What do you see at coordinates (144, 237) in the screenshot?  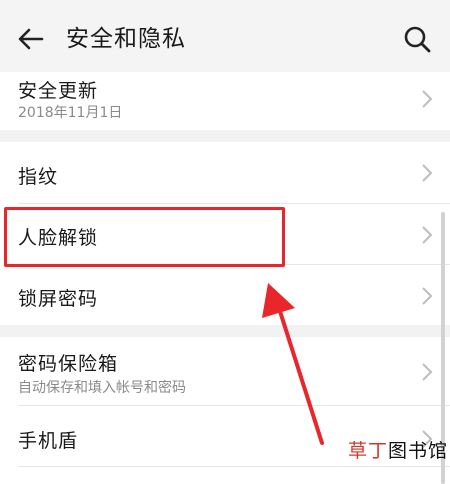 I see `highlight-box` at bounding box center [144, 237].